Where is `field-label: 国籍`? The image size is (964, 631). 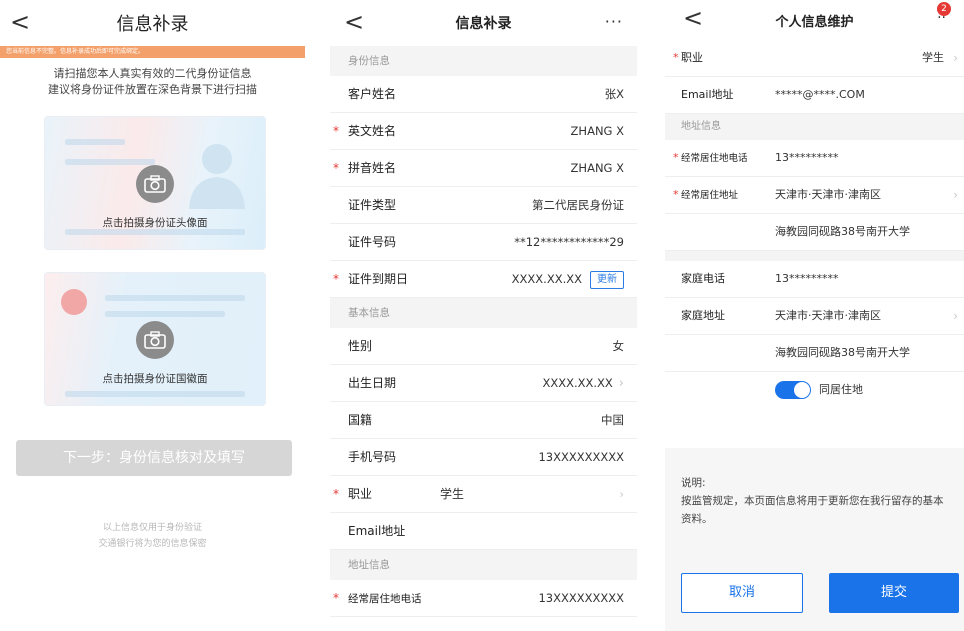
field-label: 国籍 is located at coordinates (360, 420).